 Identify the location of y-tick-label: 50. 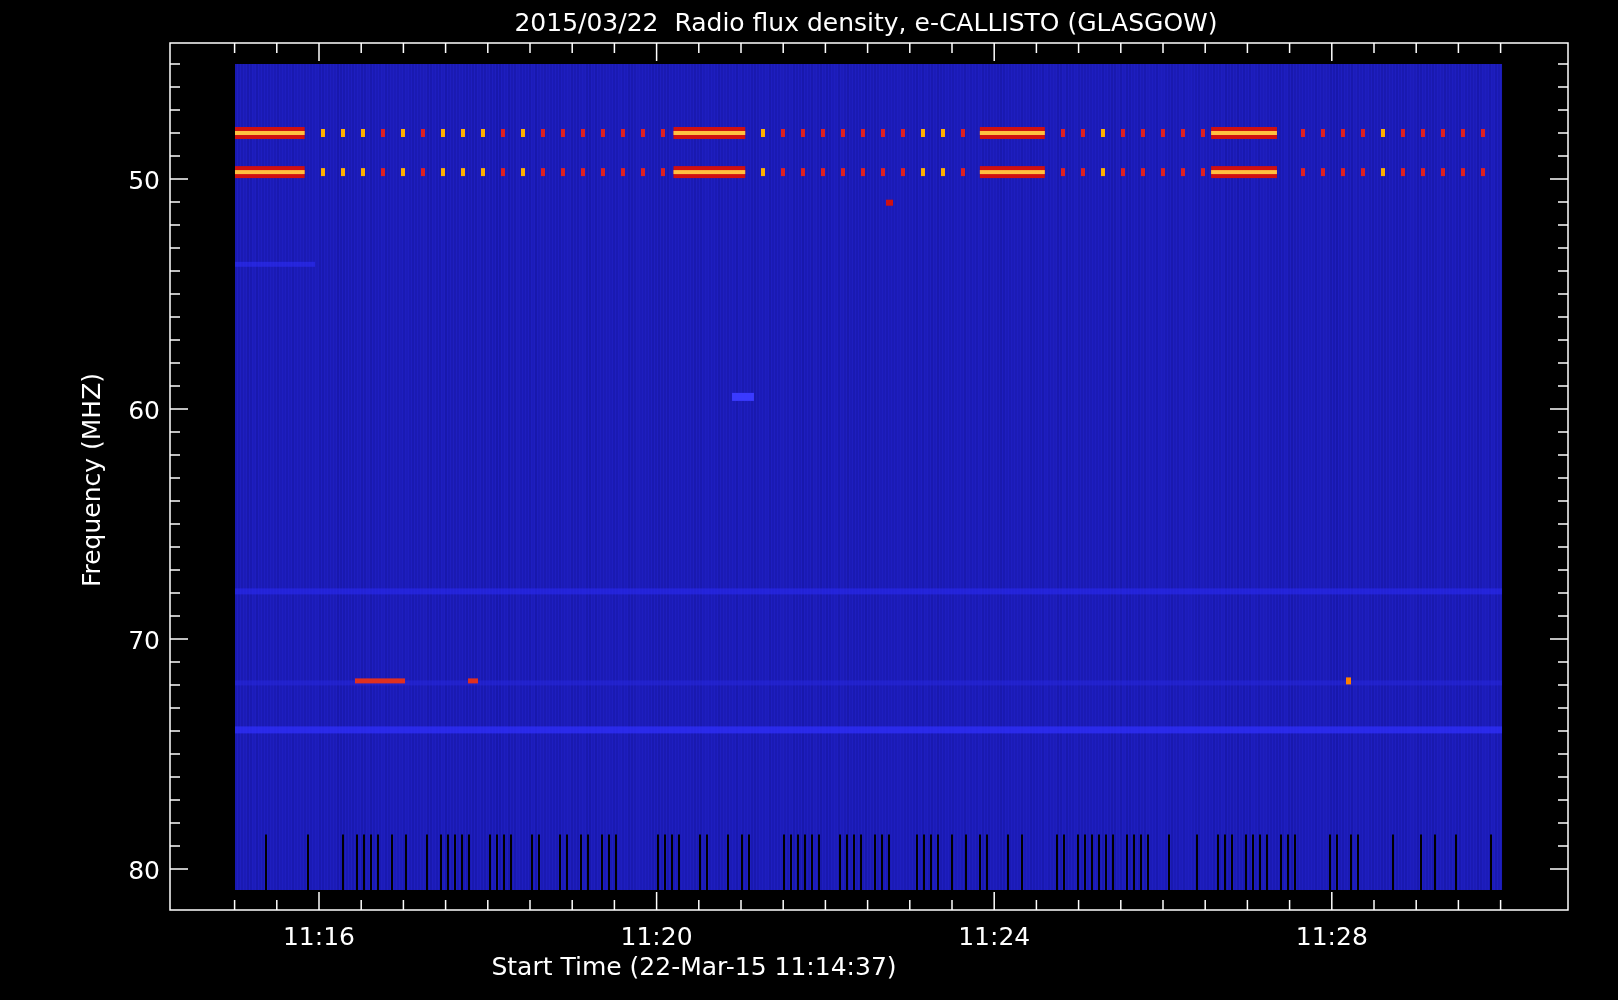
(144, 180).